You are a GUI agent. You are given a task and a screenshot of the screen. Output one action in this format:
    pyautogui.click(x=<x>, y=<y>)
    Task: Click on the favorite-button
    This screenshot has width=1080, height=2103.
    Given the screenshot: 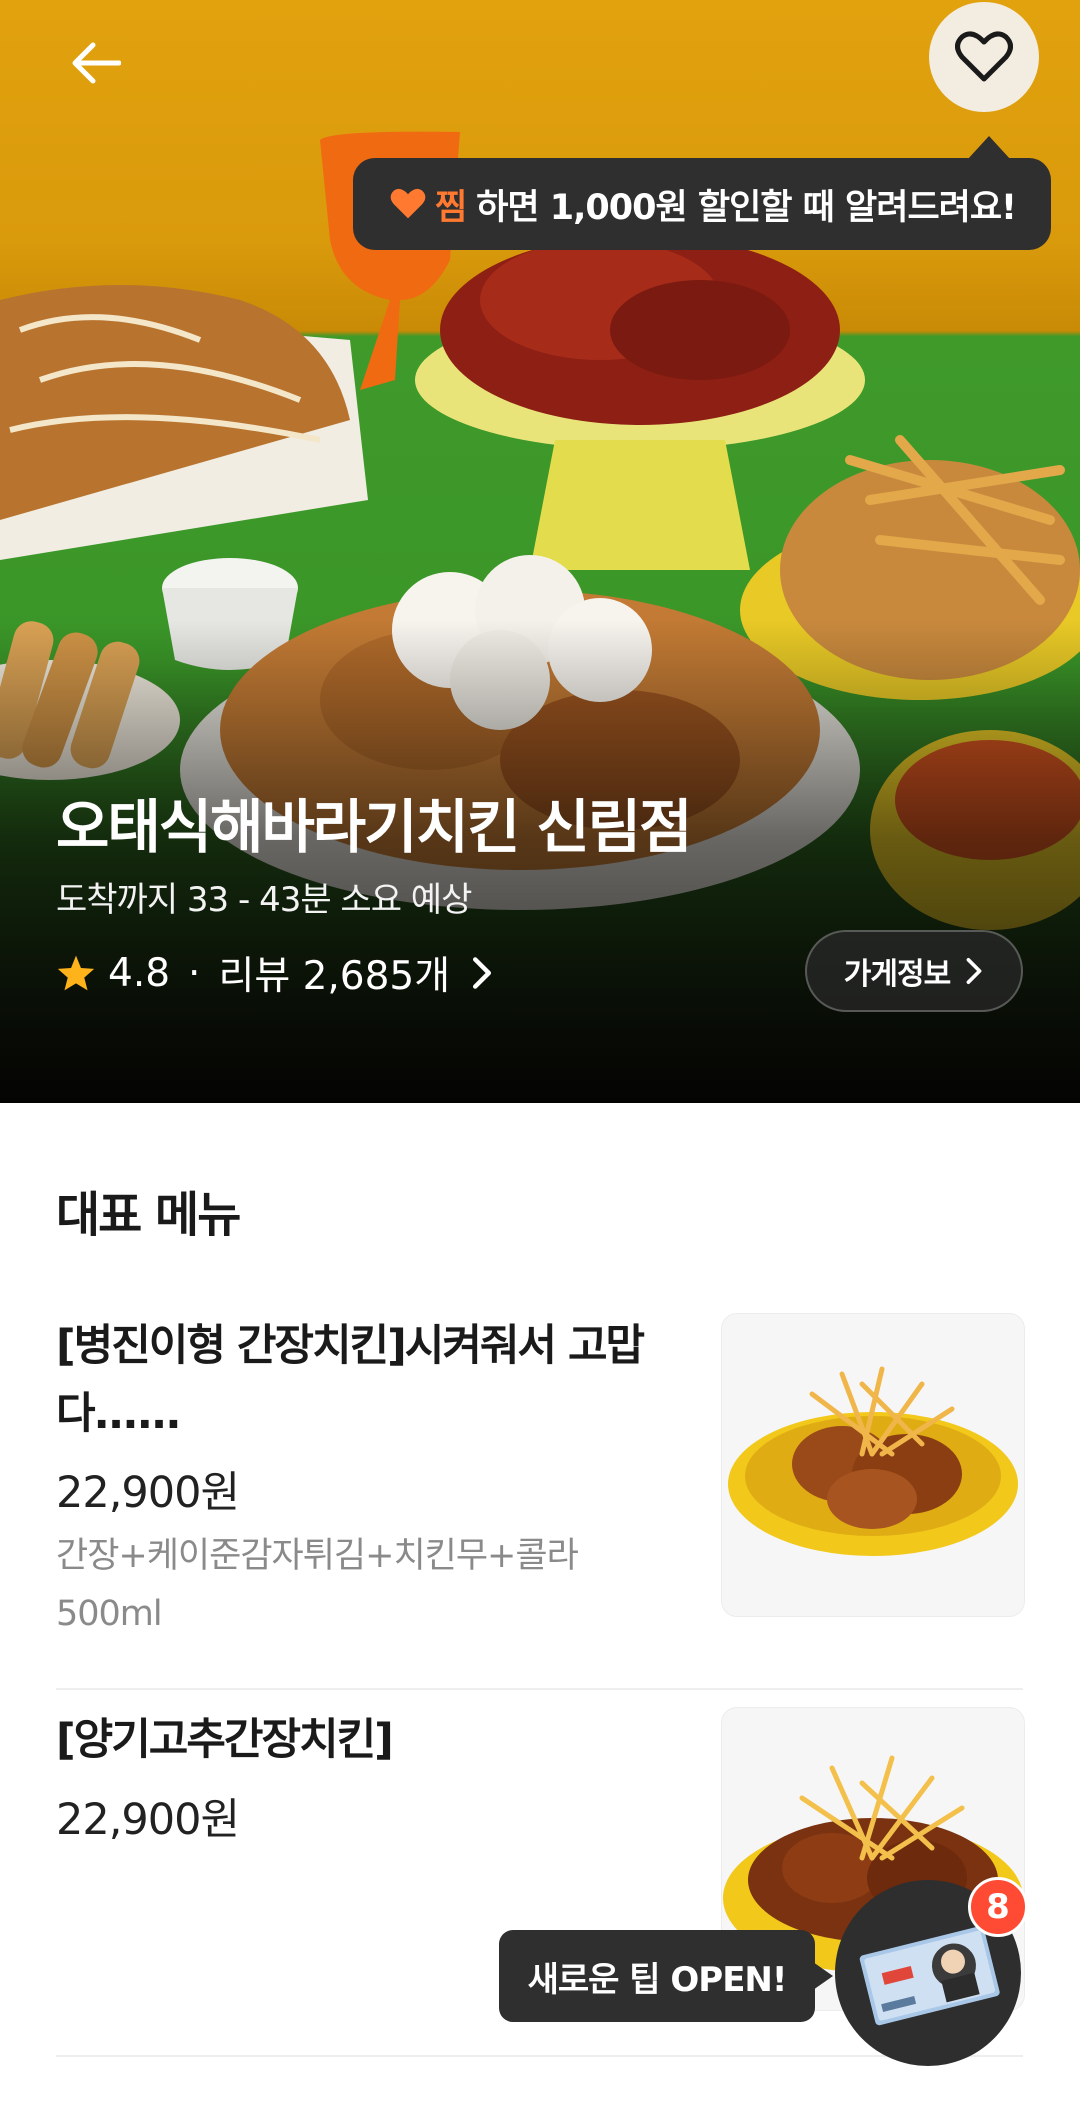 What is the action you would take?
    pyautogui.click(x=984, y=57)
    